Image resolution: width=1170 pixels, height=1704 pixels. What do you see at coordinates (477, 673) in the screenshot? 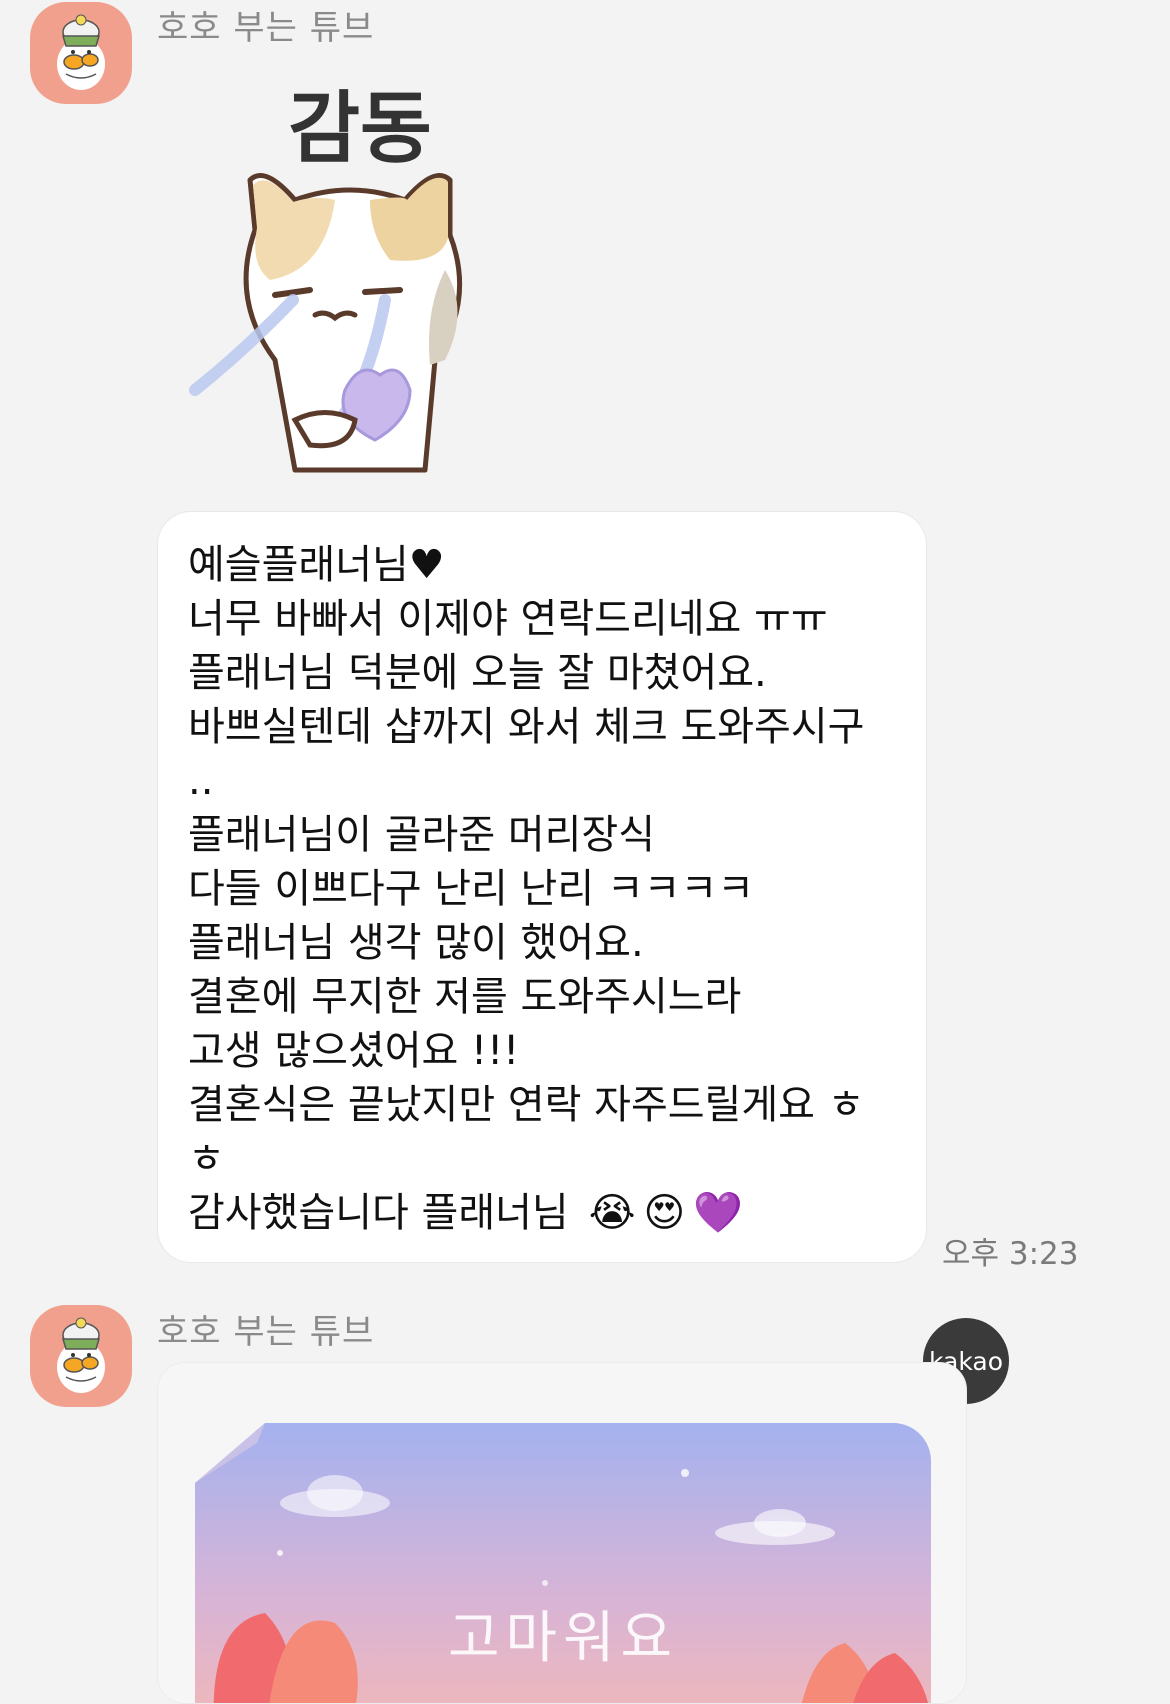
I see `message-line: 플래너님 덕분에 오늘 잘 마쳤어요.` at bounding box center [477, 673].